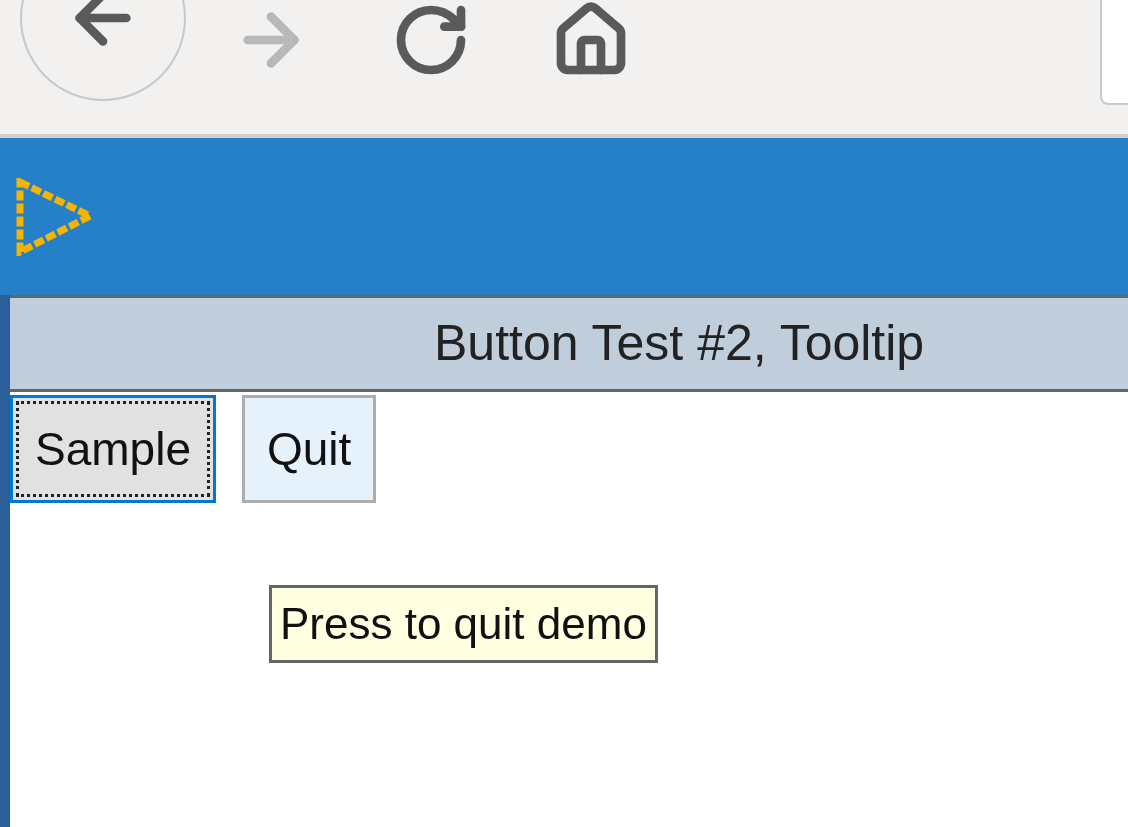 The image size is (1128, 827). What do you see at coordinates (309, 449) in the screenshot?
I see `frame-button: Quit` at bounding box center [309, 449].